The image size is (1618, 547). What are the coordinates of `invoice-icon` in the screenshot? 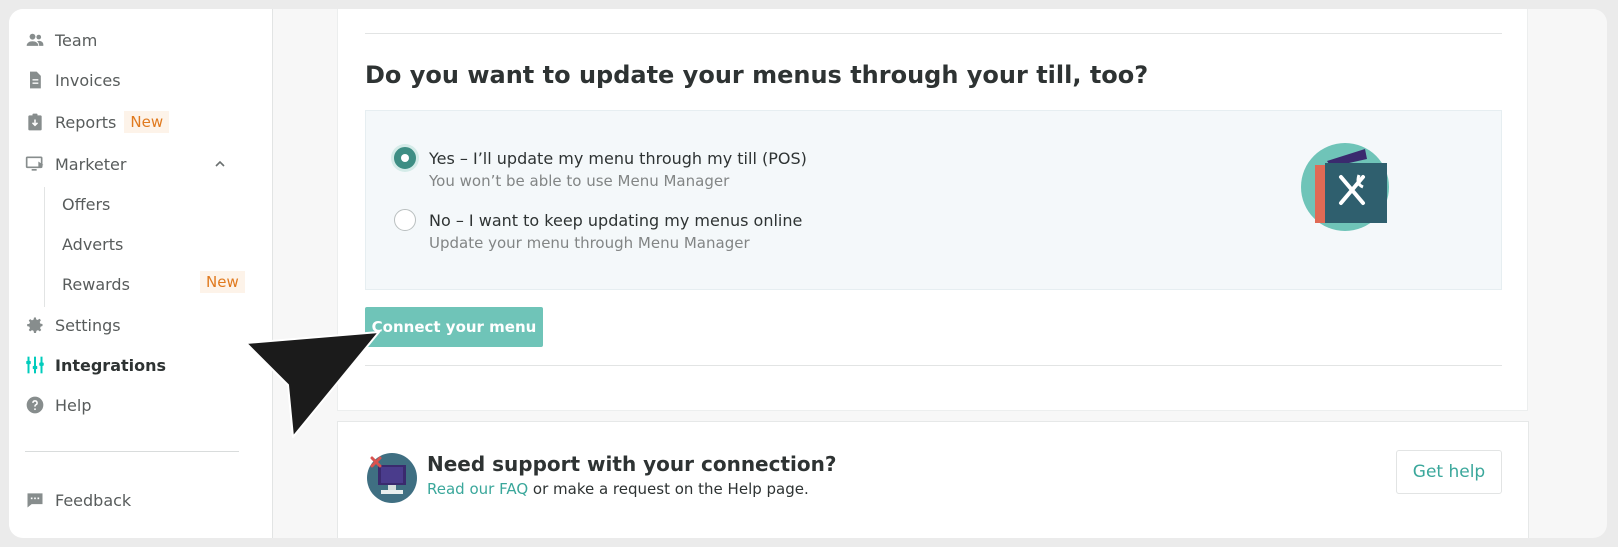 It's located at (35, 80).